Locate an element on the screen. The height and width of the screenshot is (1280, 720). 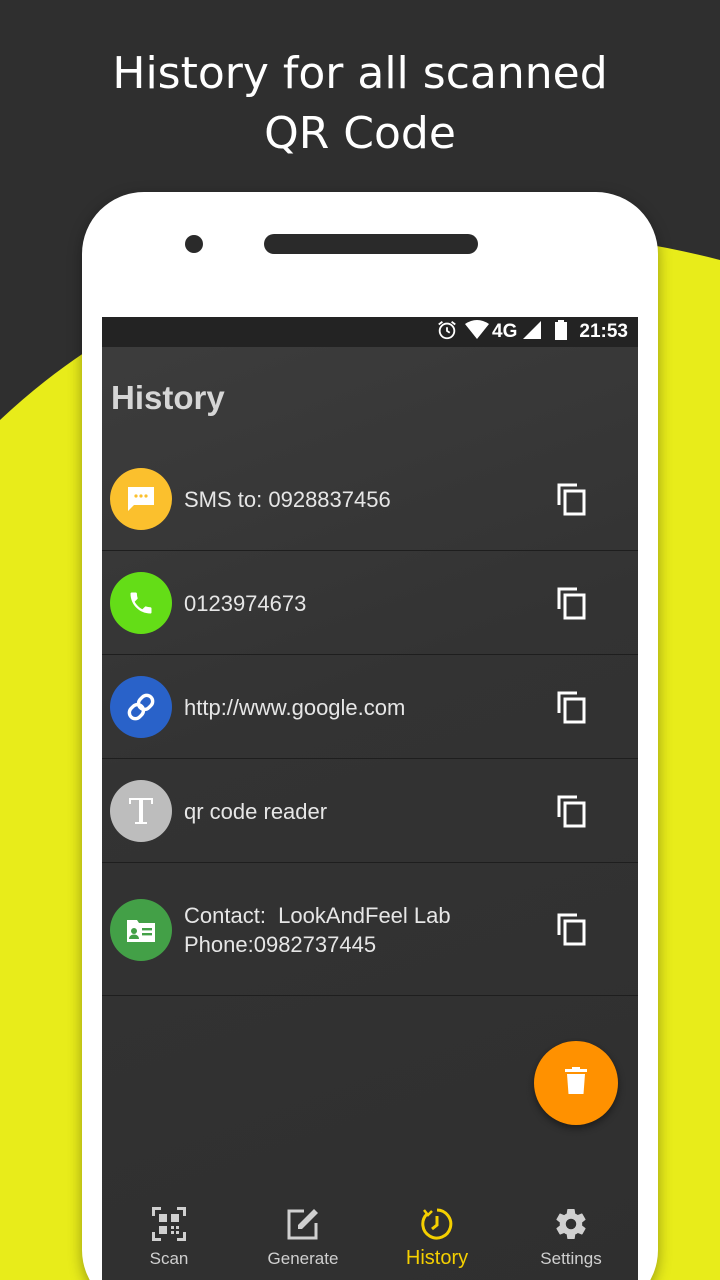
contact-phone: Phone:0982737445 is located at coordinates (280, 944).